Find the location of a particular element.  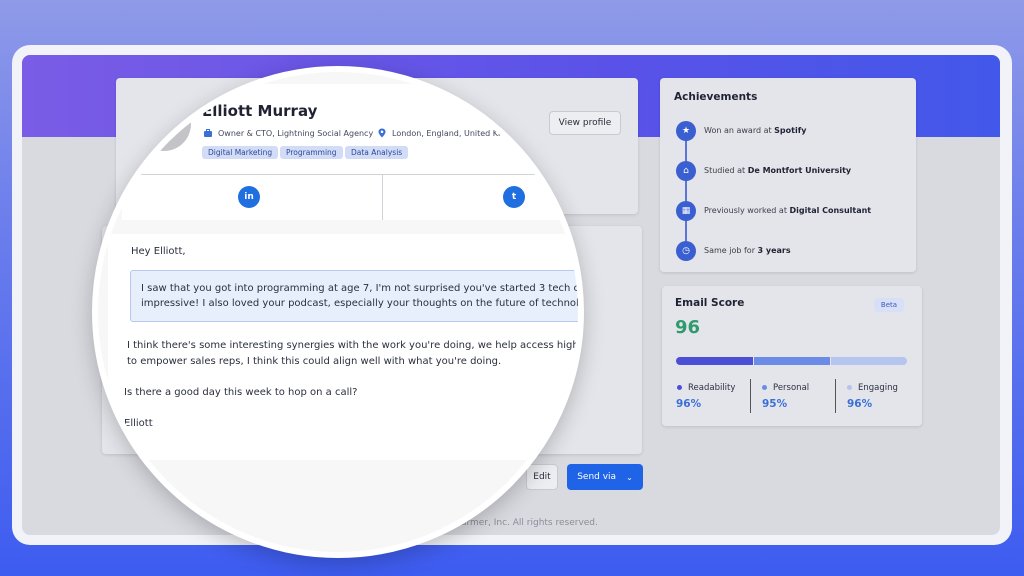

metric-readability-value: 96% is located at coordinates (689, 404).